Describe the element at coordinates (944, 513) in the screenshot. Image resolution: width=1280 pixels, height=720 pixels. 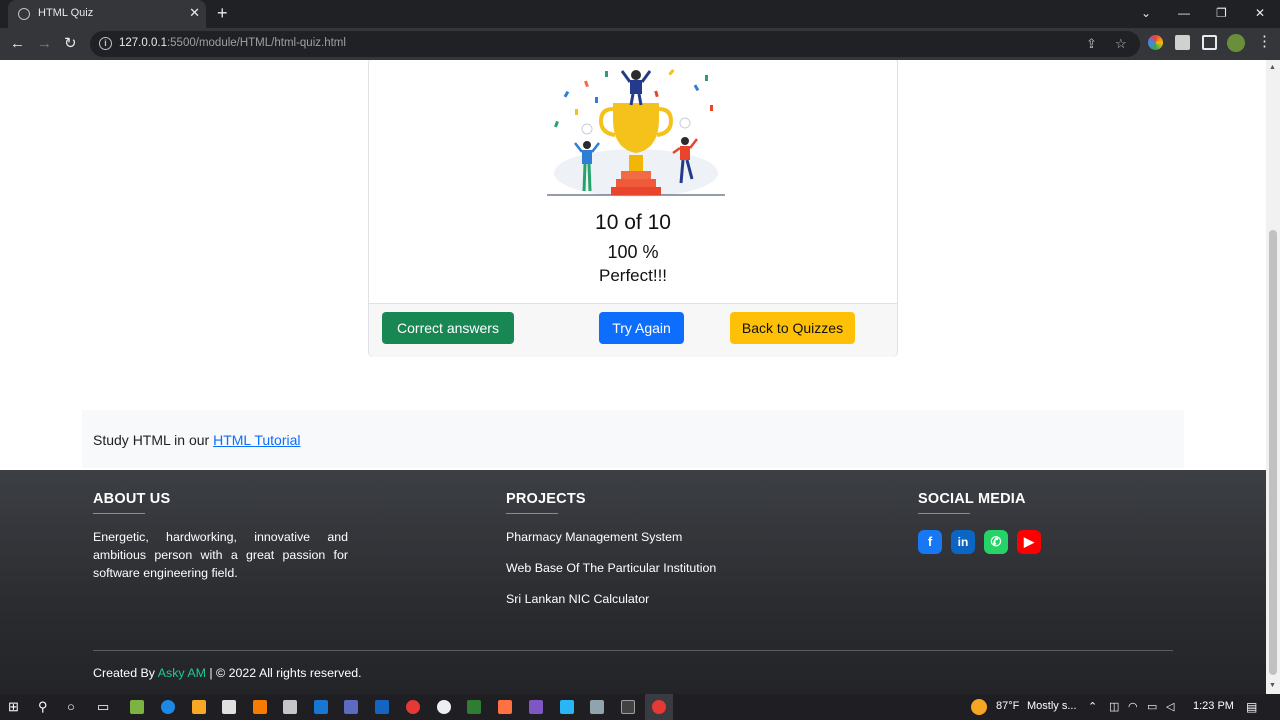
I see `social-heading-underline` at that location.